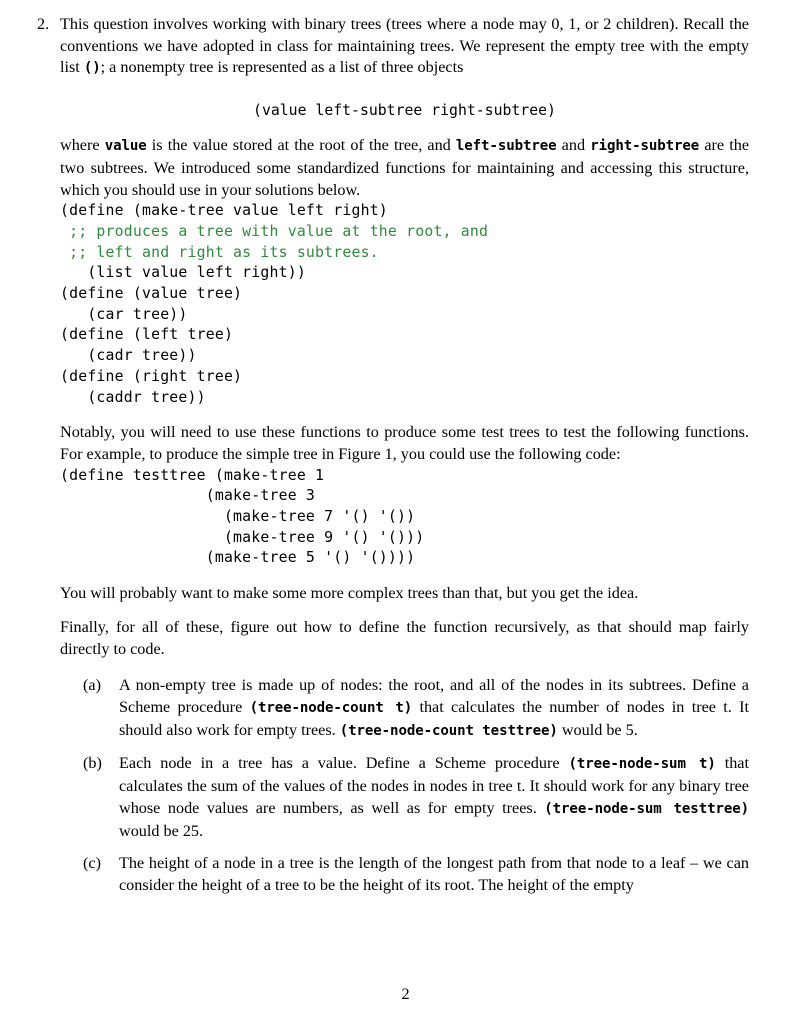  I want to click on code-line-value-body: (car tree)), so click(124, 314).